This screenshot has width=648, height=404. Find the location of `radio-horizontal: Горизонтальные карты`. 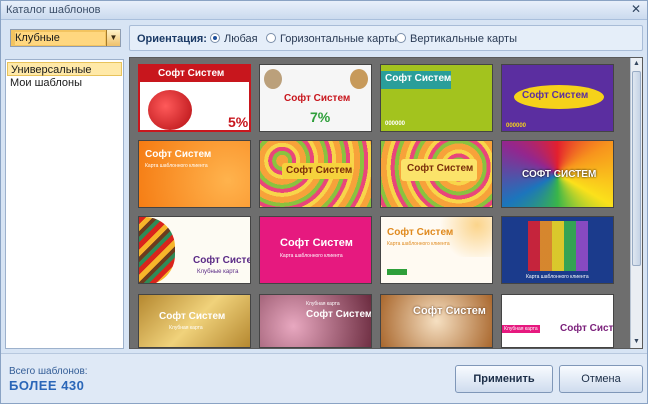

radio-horizontal: Горизонтальные карты is located at coordinates (331, 39).